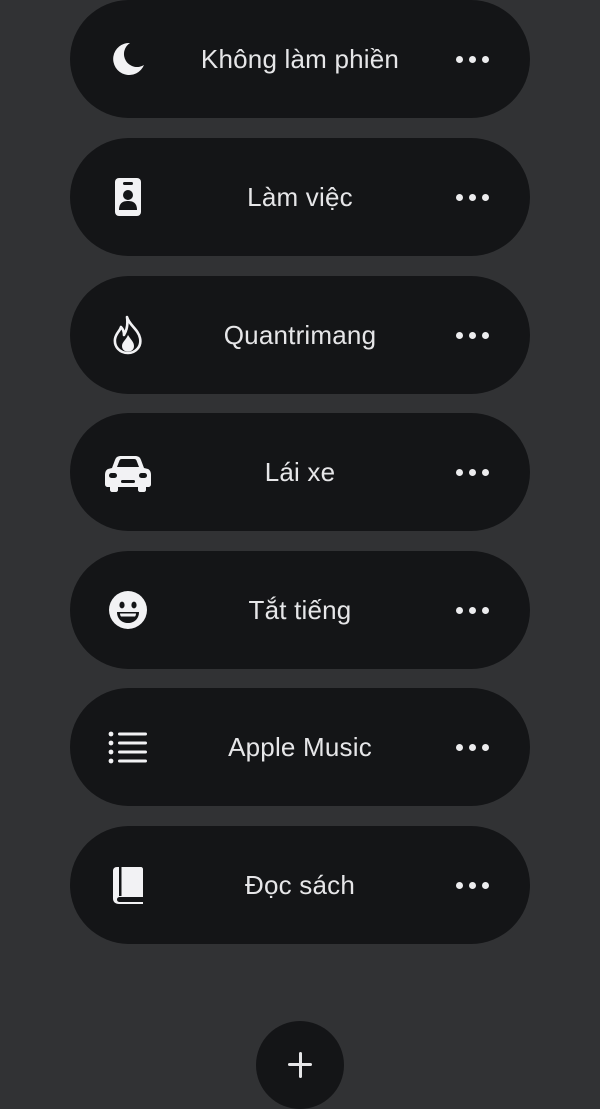 This screenshot has height=1109, width=600. I want to click on focus-item-mute: Tắt tiếng, so click(300, 610).